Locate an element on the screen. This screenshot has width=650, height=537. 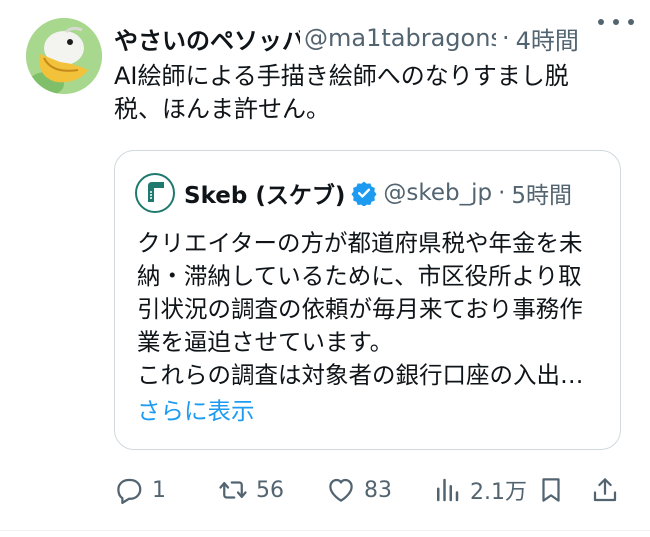
retweet-icon is located at coordinates (233, 490).